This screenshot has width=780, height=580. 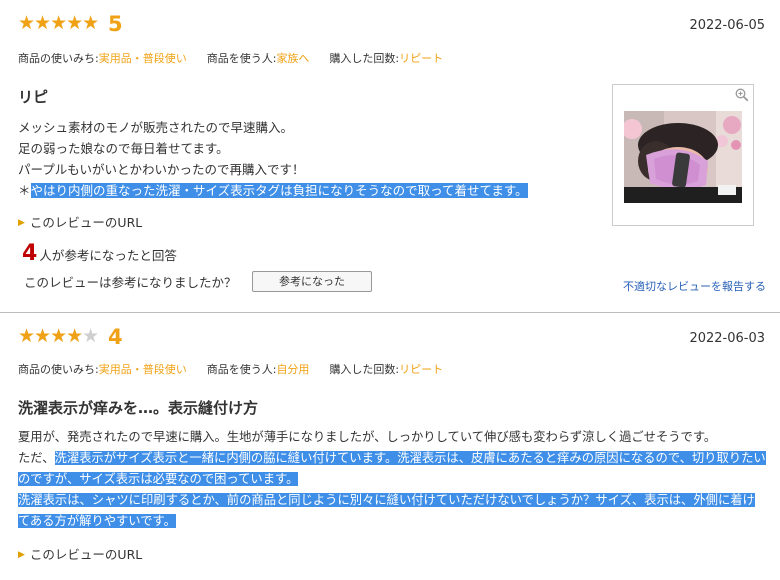 I want to click on helpful-count: 4 人が参考になったと回答, so click(x=99, y=253).